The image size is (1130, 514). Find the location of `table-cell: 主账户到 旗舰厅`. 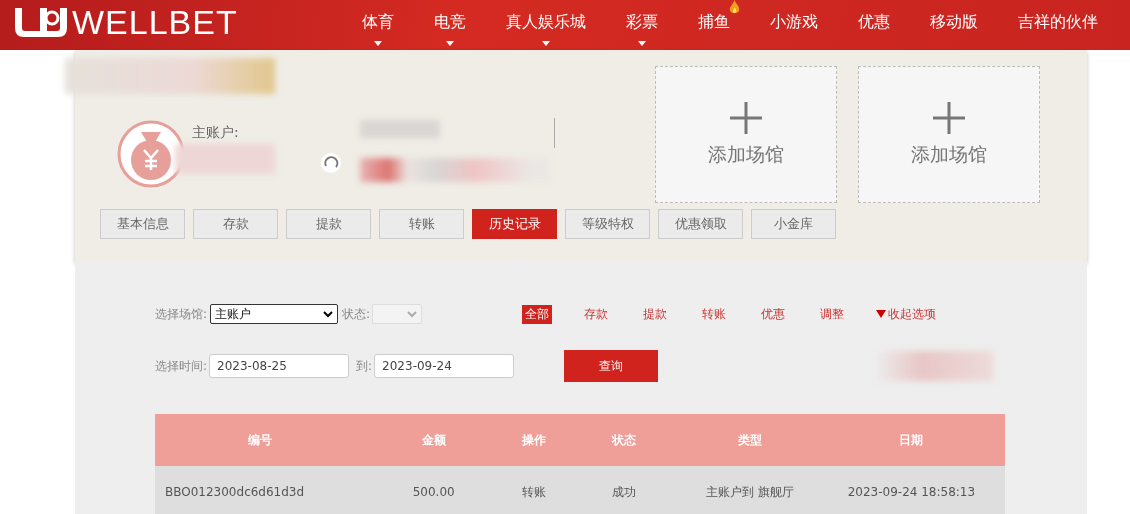

table-cell: 主账户到 旗舰厅 is located at coordinates (750, 490).